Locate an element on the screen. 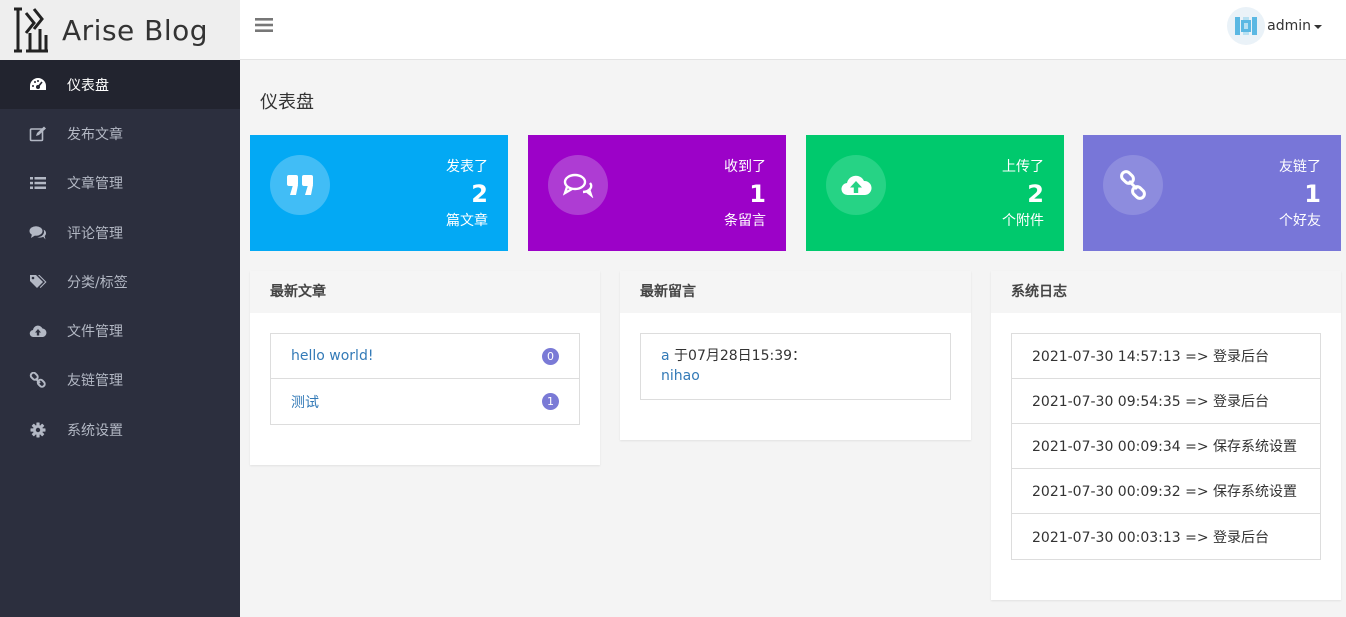 The height and width of the screenshot is (617, 1346). list-item: hello world! 0 is located at coordinates (425, 356).